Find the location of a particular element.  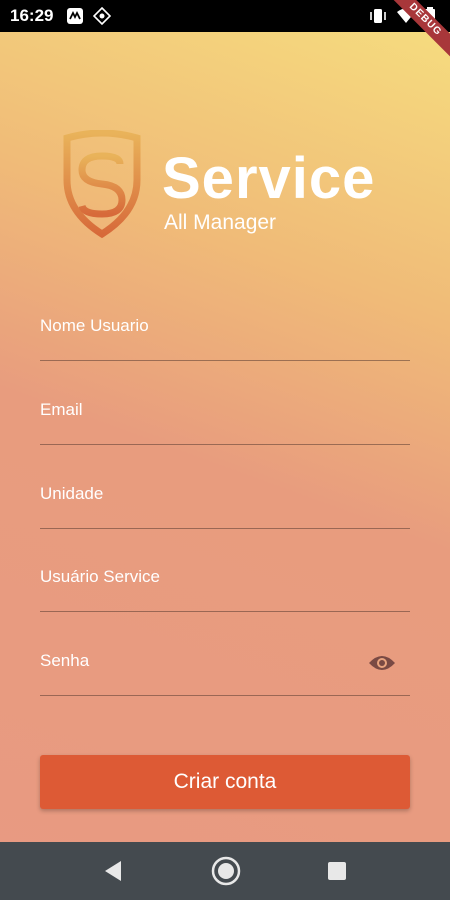

brand-logo: Service All Manager is located at coordinates (227, 185).